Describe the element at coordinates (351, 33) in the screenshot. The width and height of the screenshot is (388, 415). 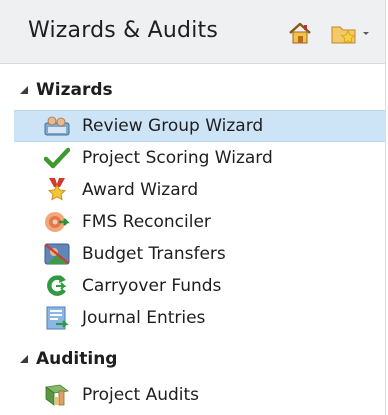
I see `folder-star-dropdown-icon` at that location.